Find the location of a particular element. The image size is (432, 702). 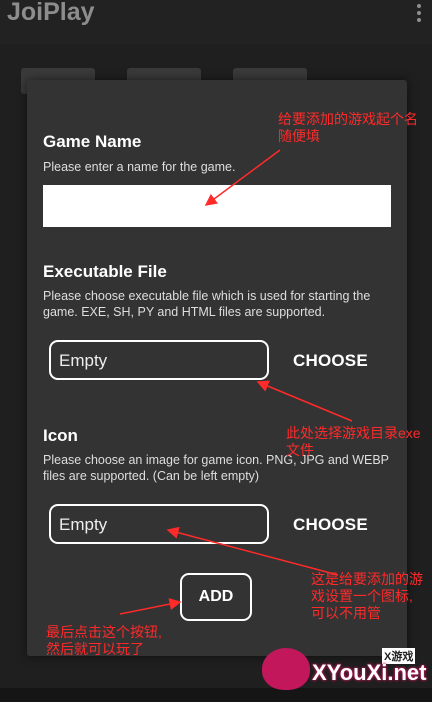

arrow-to-name-input is located at coordinates (242, 177).